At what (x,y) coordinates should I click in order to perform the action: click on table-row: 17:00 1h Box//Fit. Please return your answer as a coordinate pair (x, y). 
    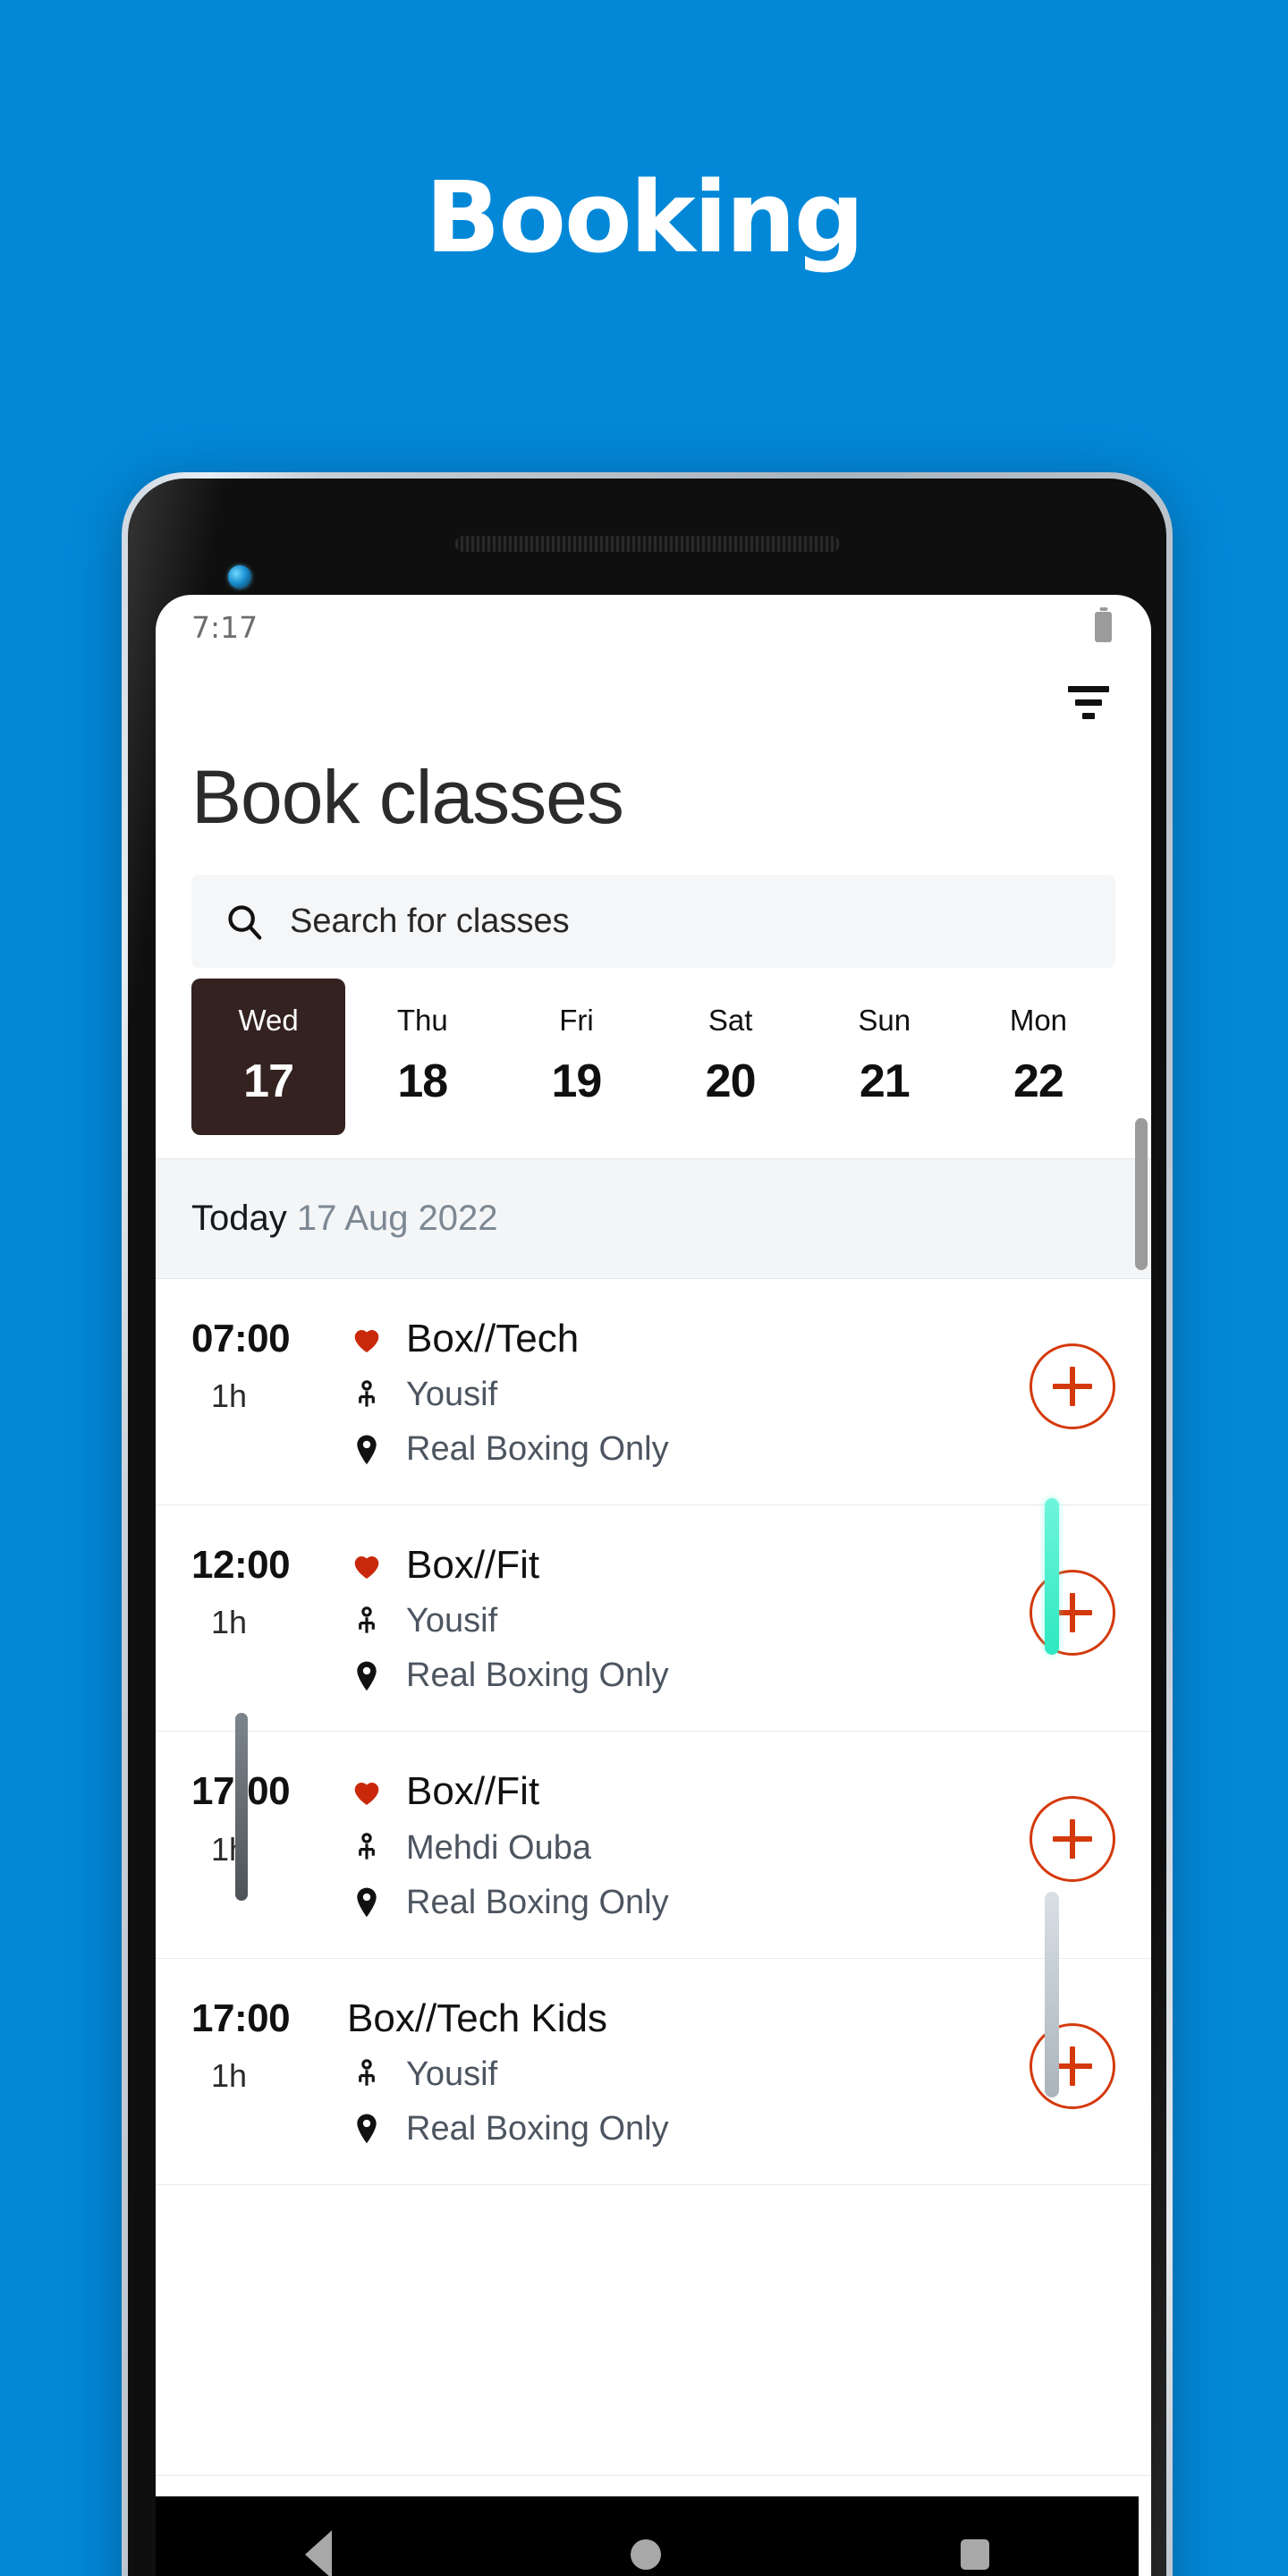
    Looking at the image, I should click on (653, 1845).